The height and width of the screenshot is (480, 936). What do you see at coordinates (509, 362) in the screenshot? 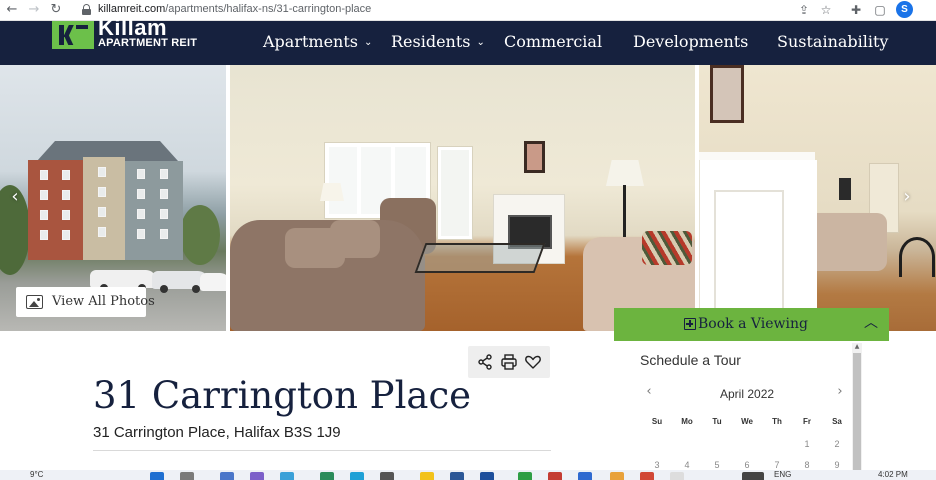
I see `print-icon` at bounding box center [509, 362].